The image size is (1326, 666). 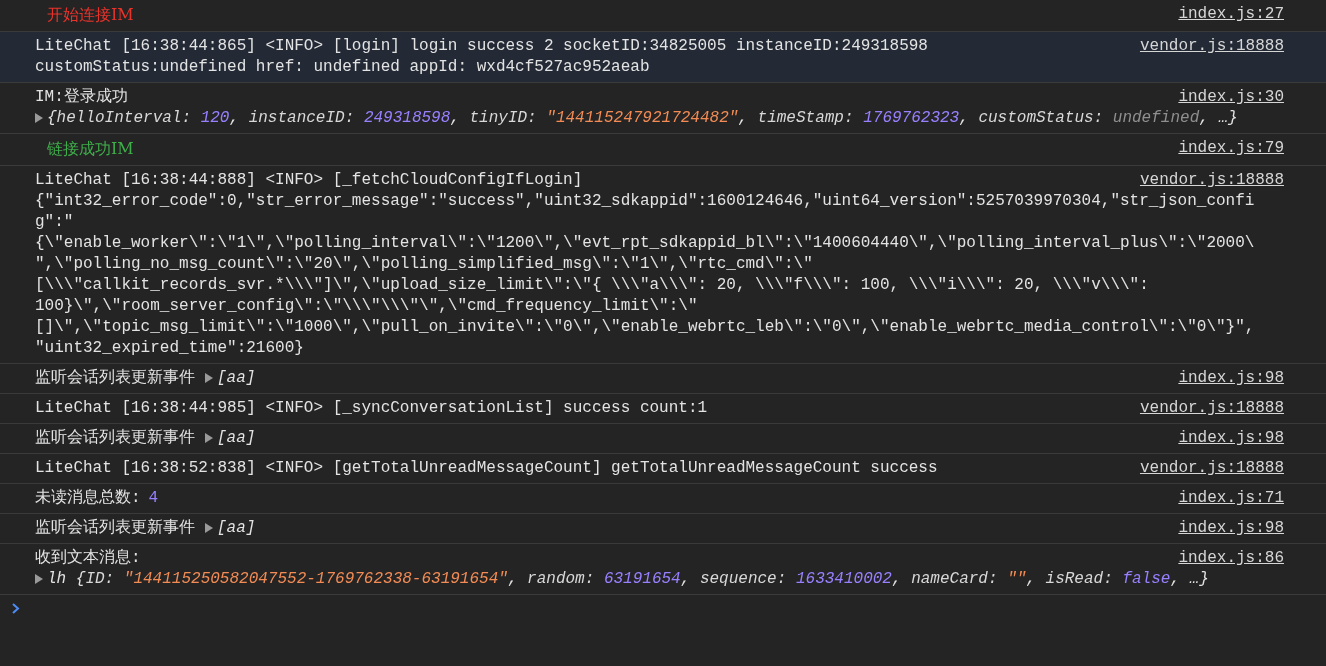 I want to click on object-preview: {helloInterval: 120, instanceID: 249318598, tinyID: "144115247921724482", timeStamp: 1769762323, customStatus: undefined, …}, so click(x=642, y=118).